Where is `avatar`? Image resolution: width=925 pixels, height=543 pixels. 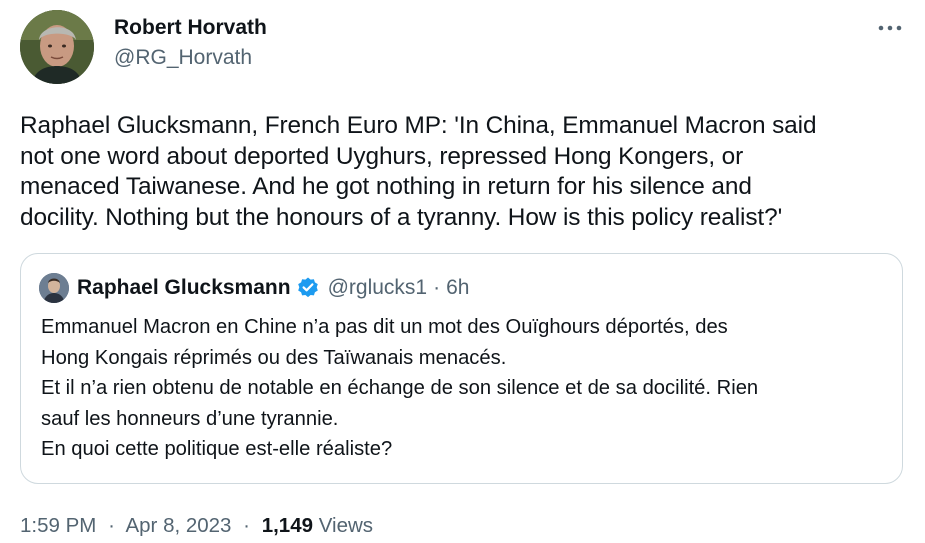 avatar is located at coordinates (57, 47).